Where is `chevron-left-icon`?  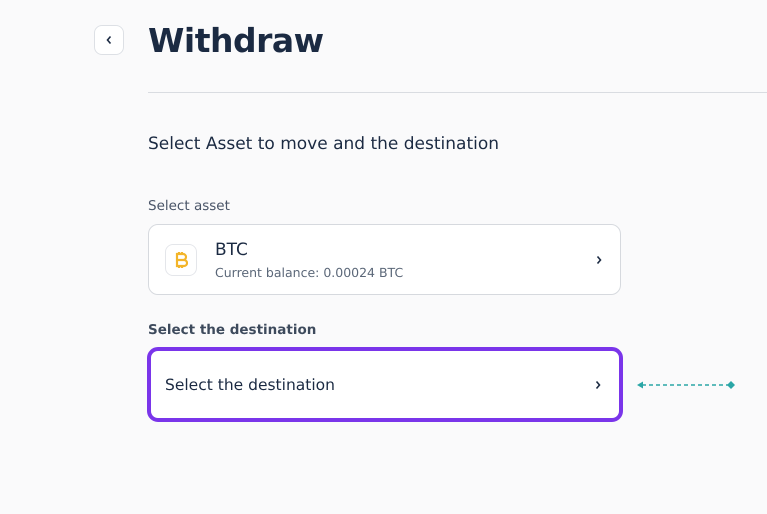
chevron-left-icon is located at coordinates (109, 40).